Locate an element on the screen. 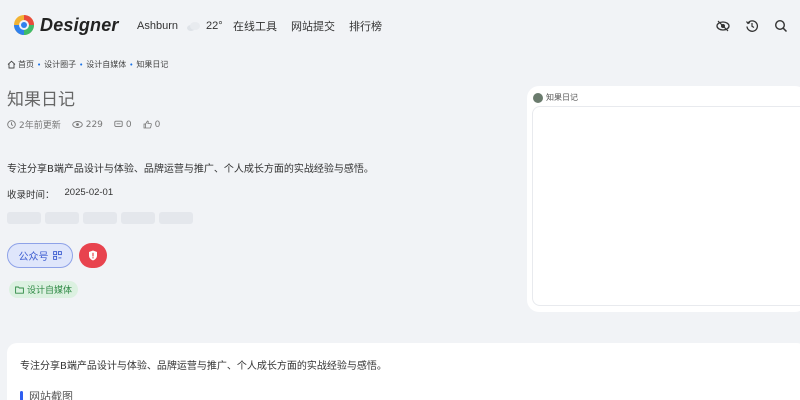  comments-meta: 0 is located at coordinates (123, 125).